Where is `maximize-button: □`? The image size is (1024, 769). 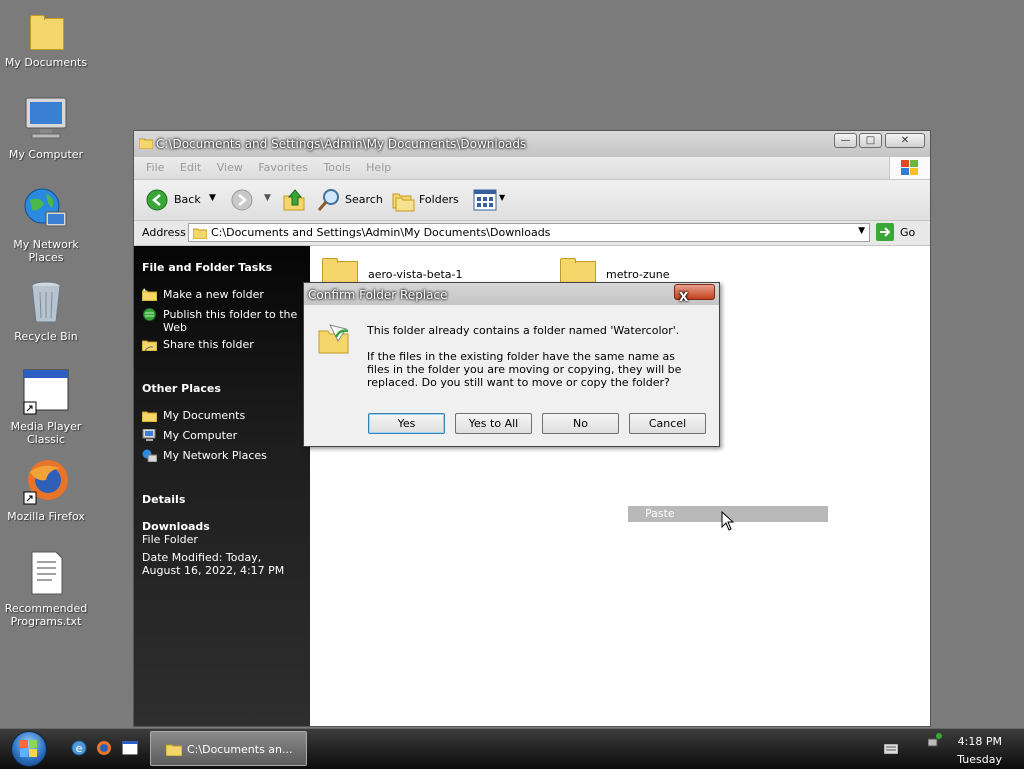 maximize-button: □ is located at coordinates (870, 140).